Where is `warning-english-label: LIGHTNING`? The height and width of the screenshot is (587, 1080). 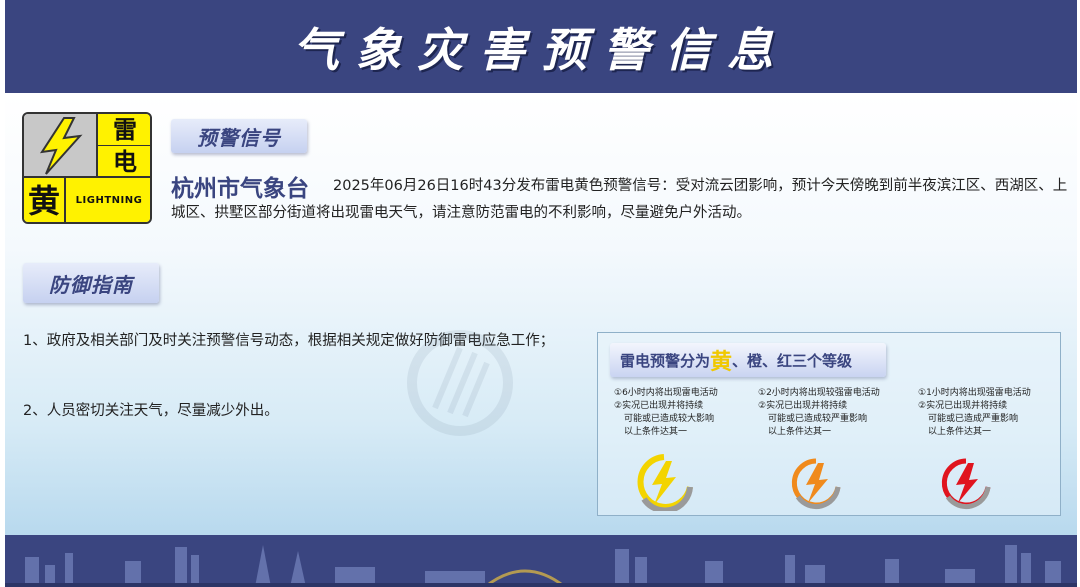 warning-english-label: LIGHTNING is located at coordinates (108, 200).